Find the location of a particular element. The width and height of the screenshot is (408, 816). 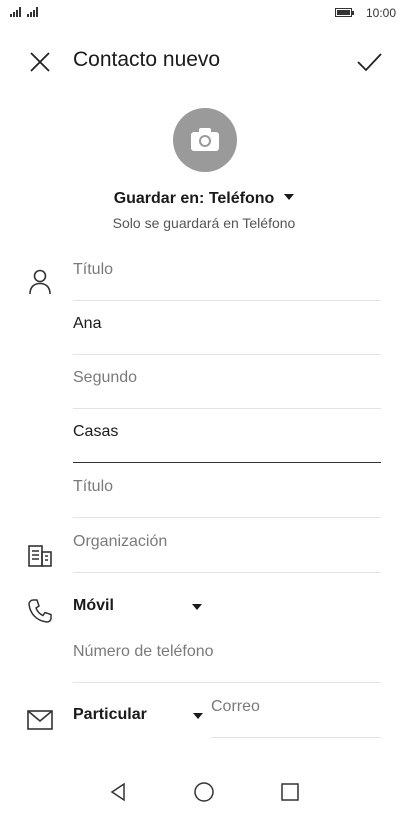

name-suffix-field: Título is located at coordinates (227, 491).